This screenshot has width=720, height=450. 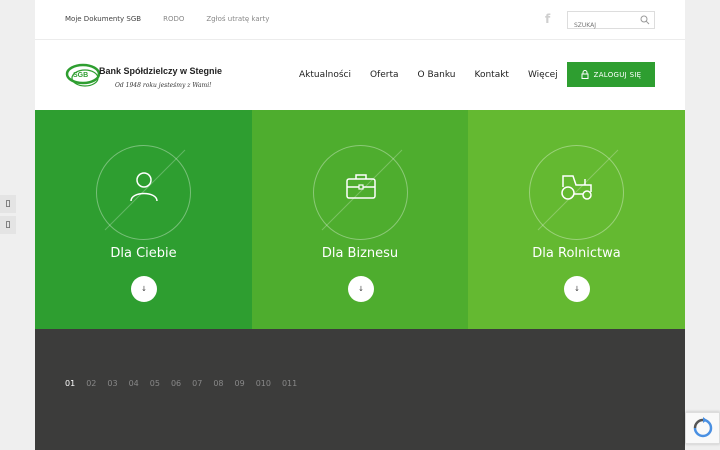 I want to click on tile-dla-rolnictwa: Dla Rolnictwa ↓, so click(x=576, y=219).